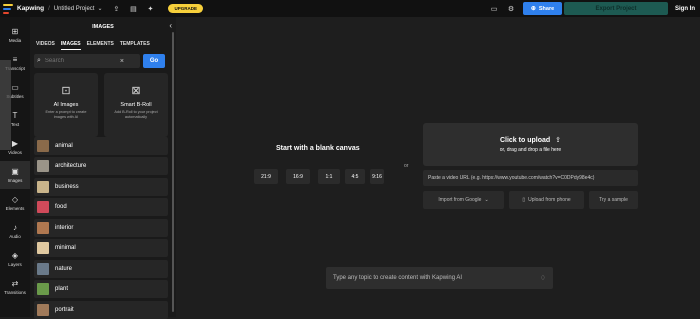 The width and height of the screenshot is (700, 319). Describe the element at coordinates (15, 143) in the screenshot. I see `videos-icon: ▶` at that location.